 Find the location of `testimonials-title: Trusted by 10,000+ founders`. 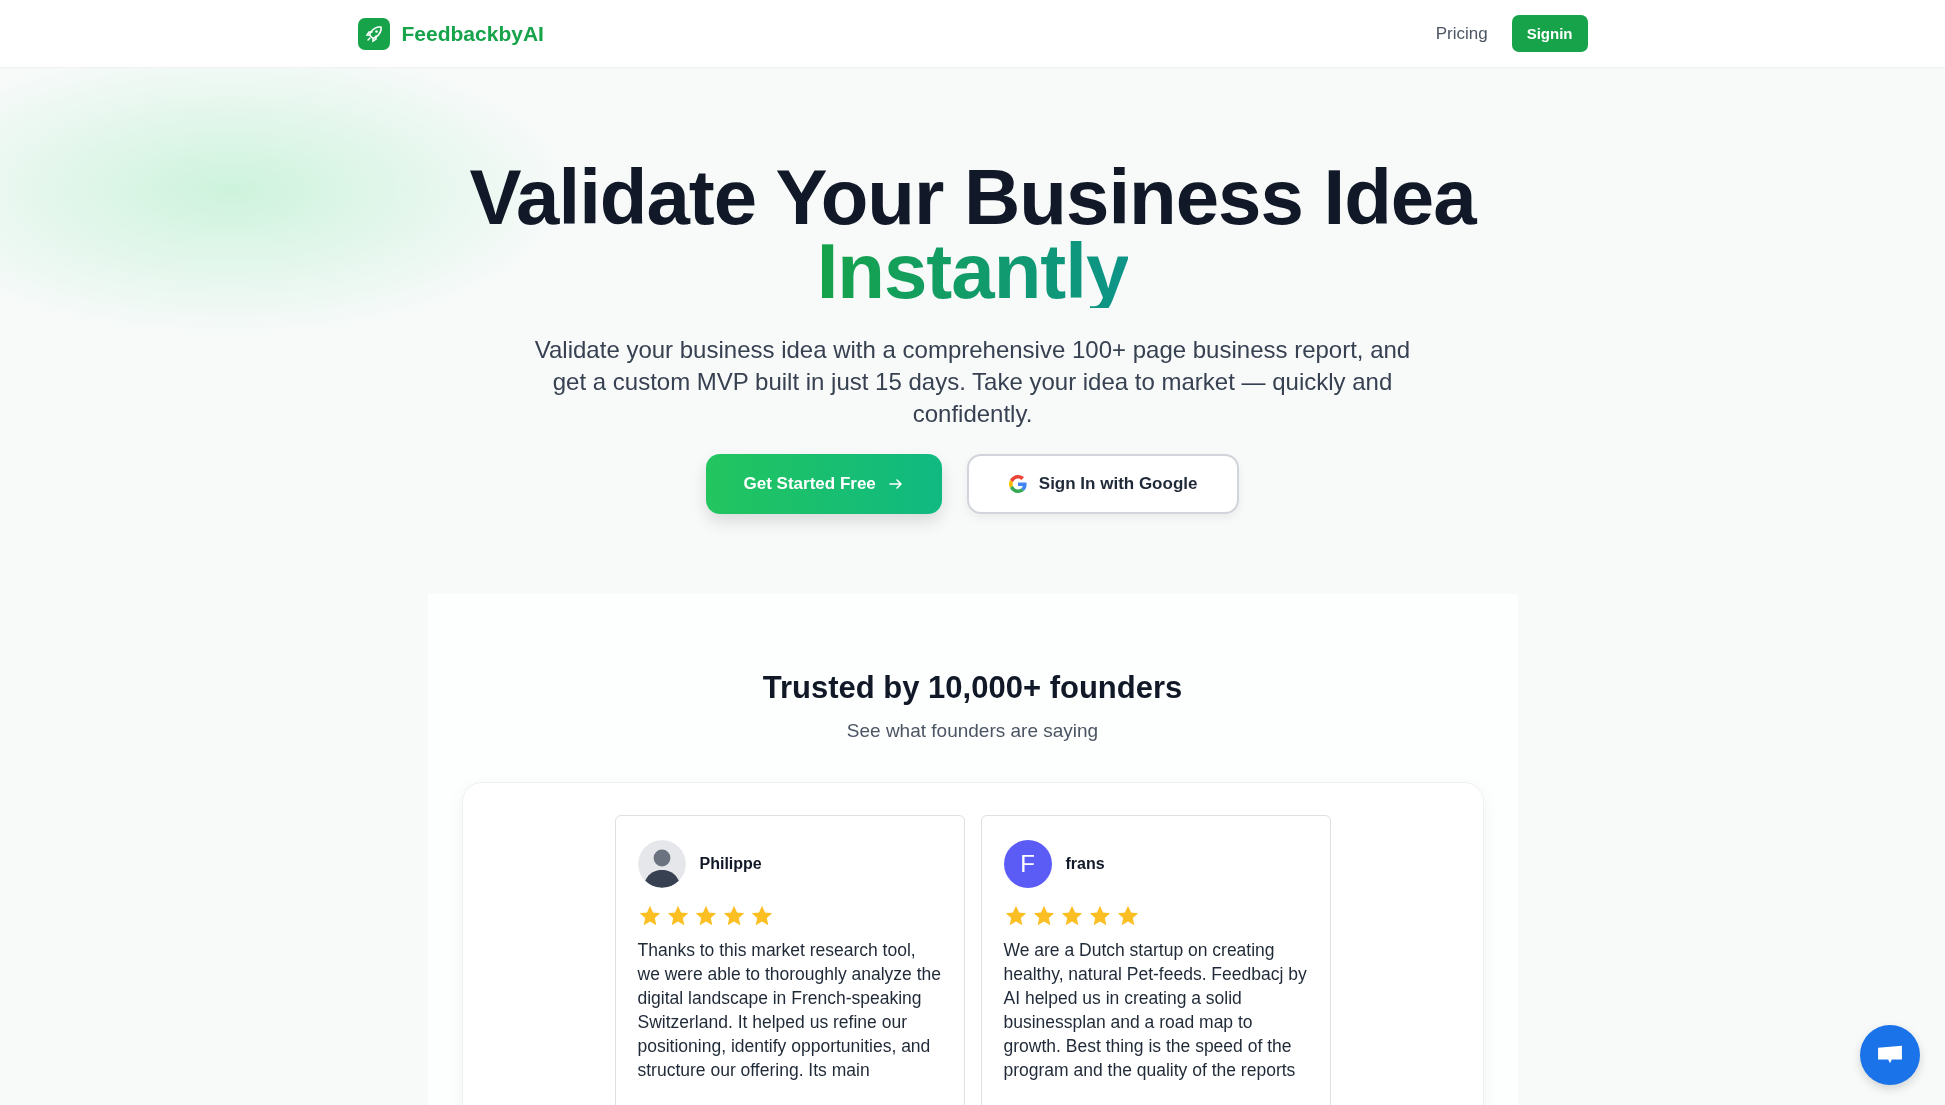

testimonials-title: Trusted by 10,000+ founders is located at coordinates (972, 688).